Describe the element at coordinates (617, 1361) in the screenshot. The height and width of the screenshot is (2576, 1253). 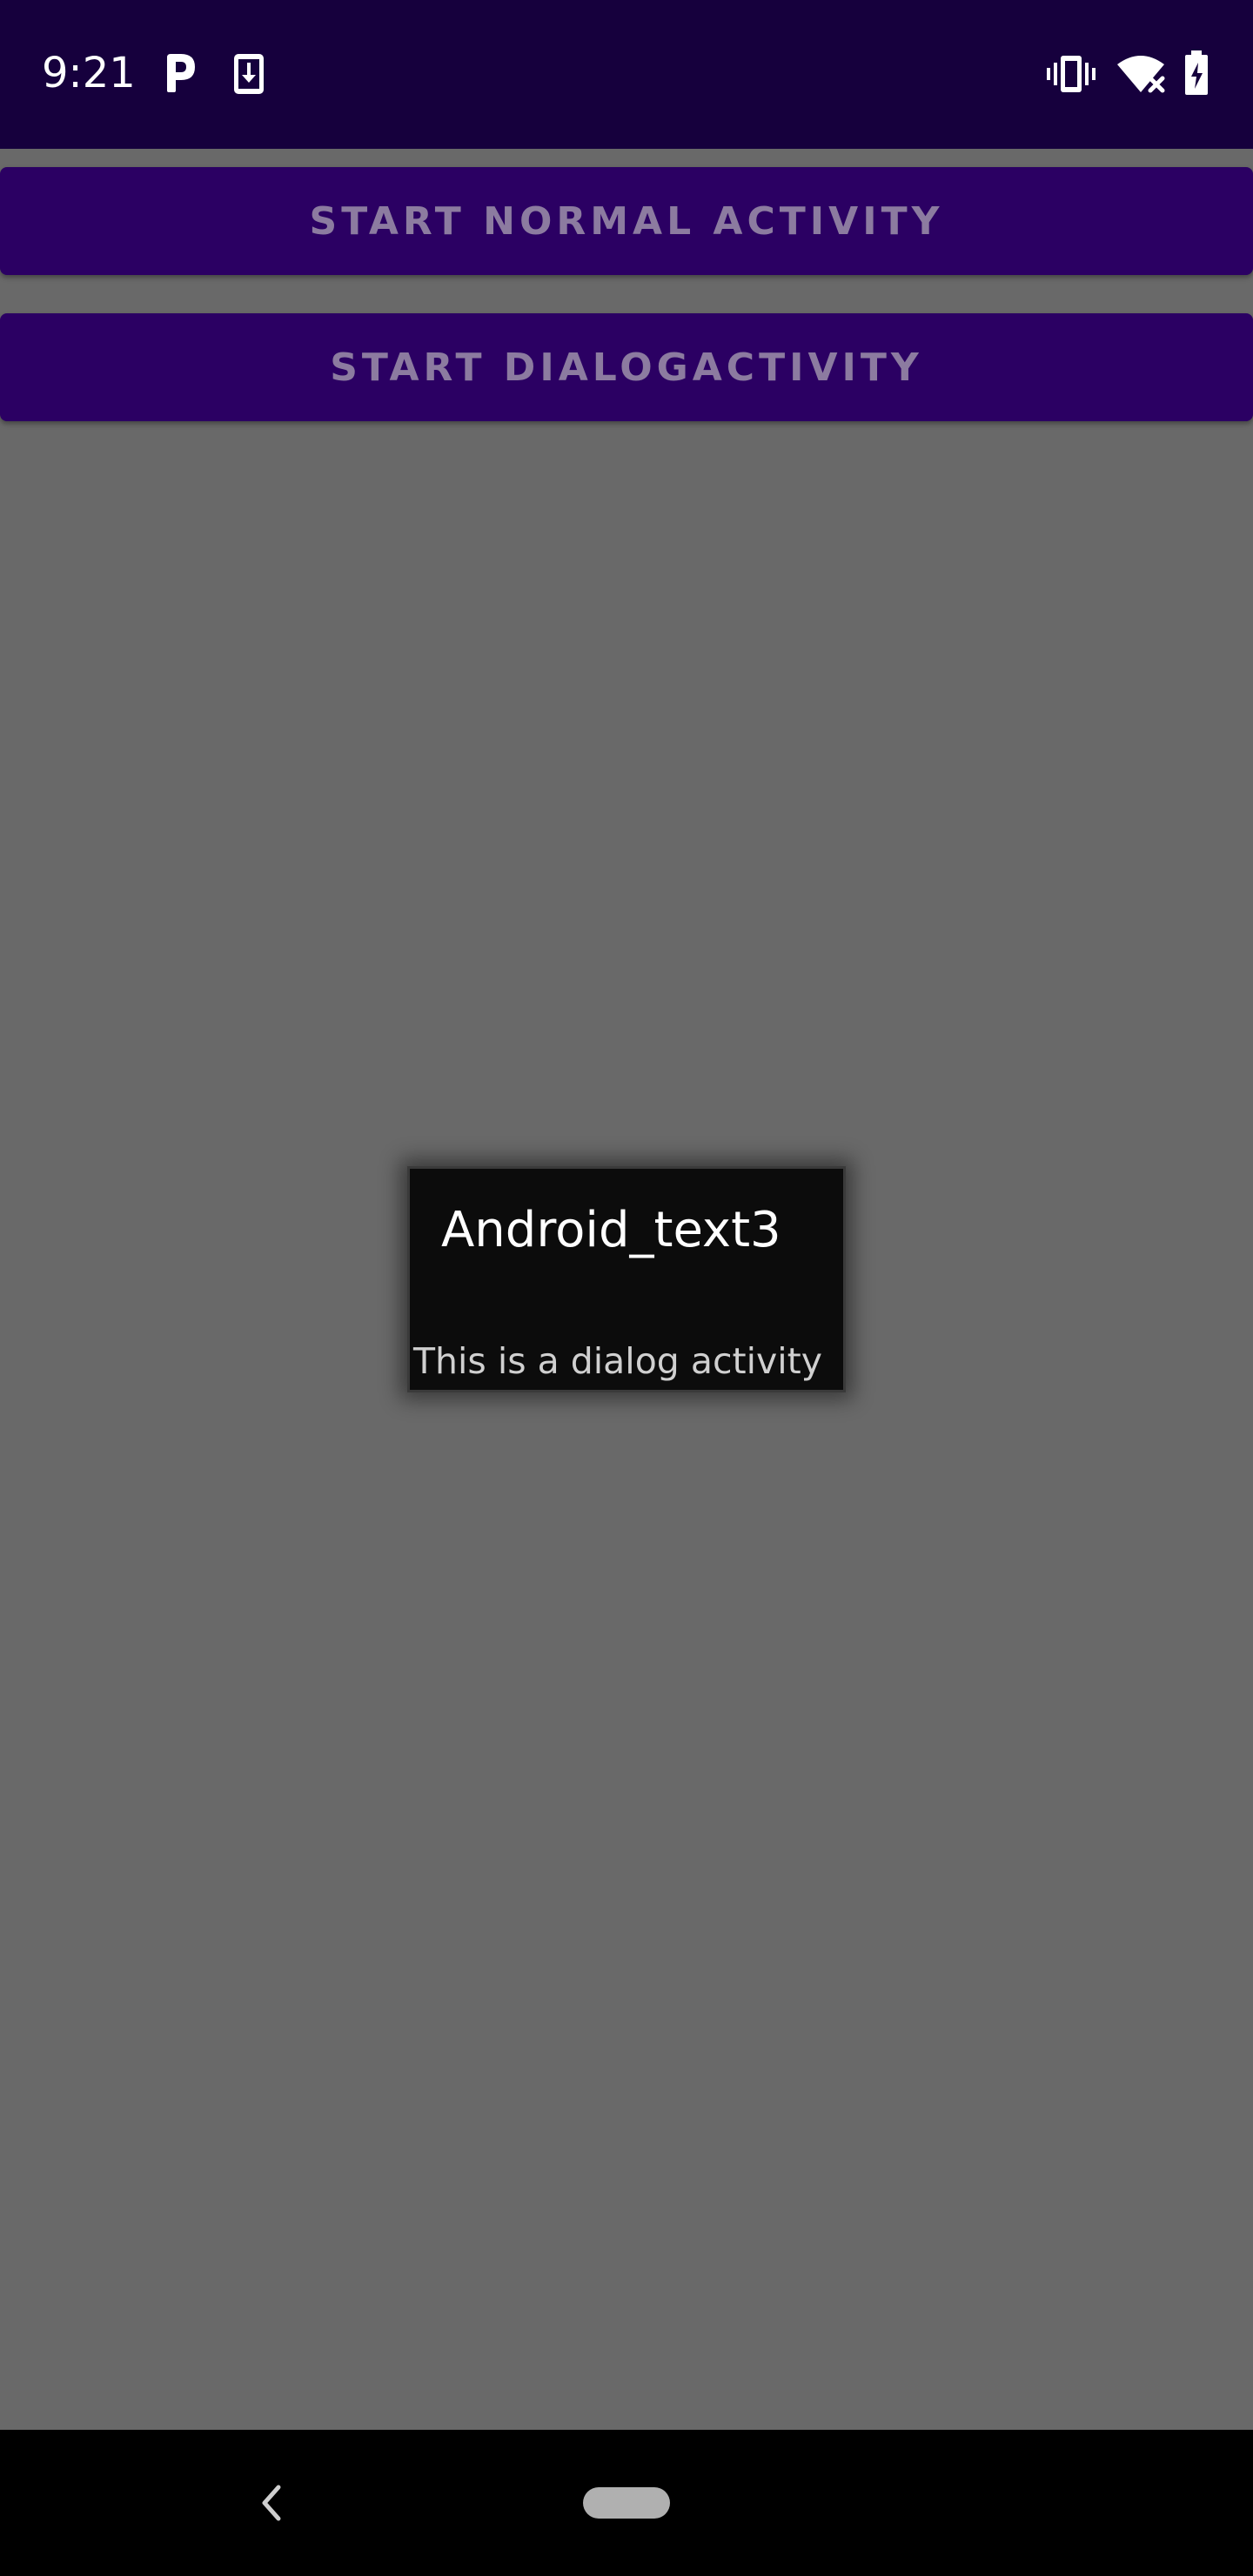
I see `dialog-message: This is a dialog activity` at that location.